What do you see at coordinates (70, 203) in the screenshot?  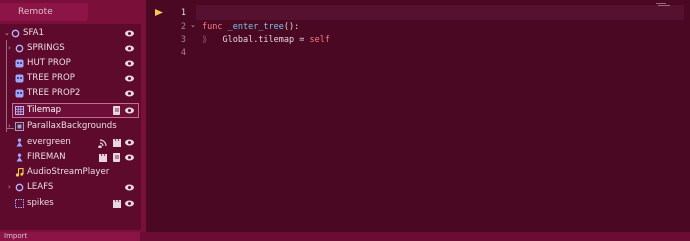 I see `tree-item-spikes: spikes` at bounding box center [70, 203].